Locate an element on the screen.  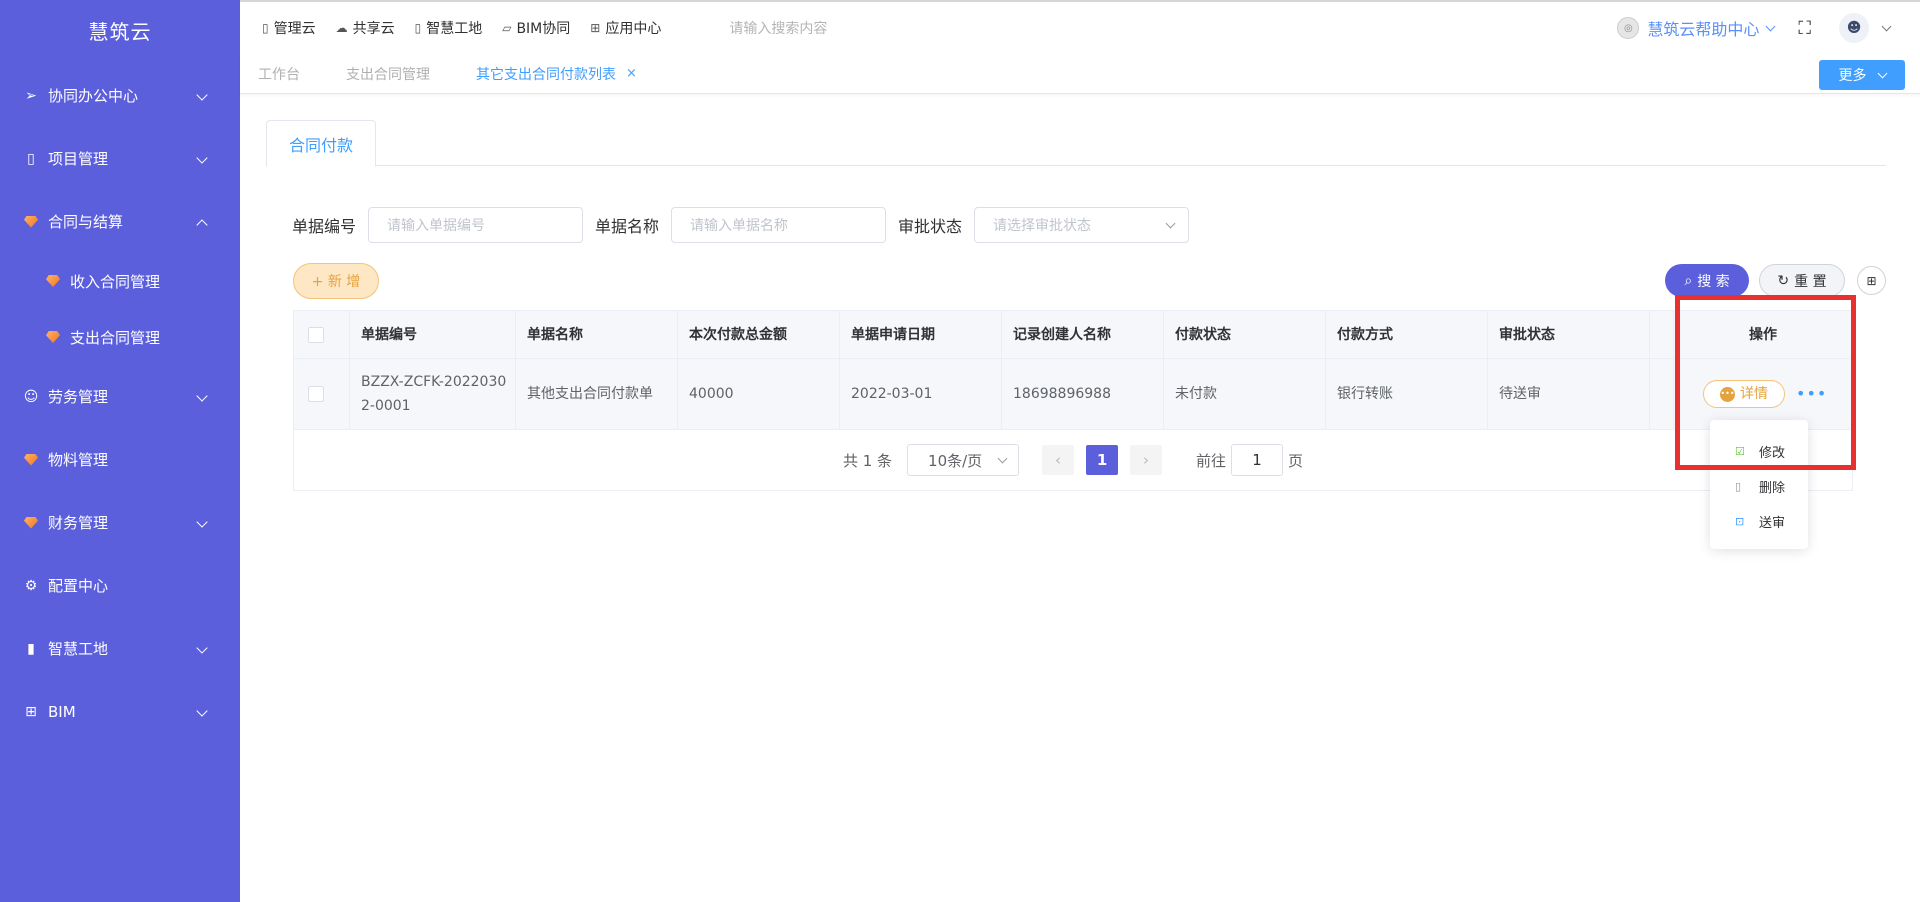
sidebar-item-income-contract: 收入合同管理 is located at coordinates (120, 281).